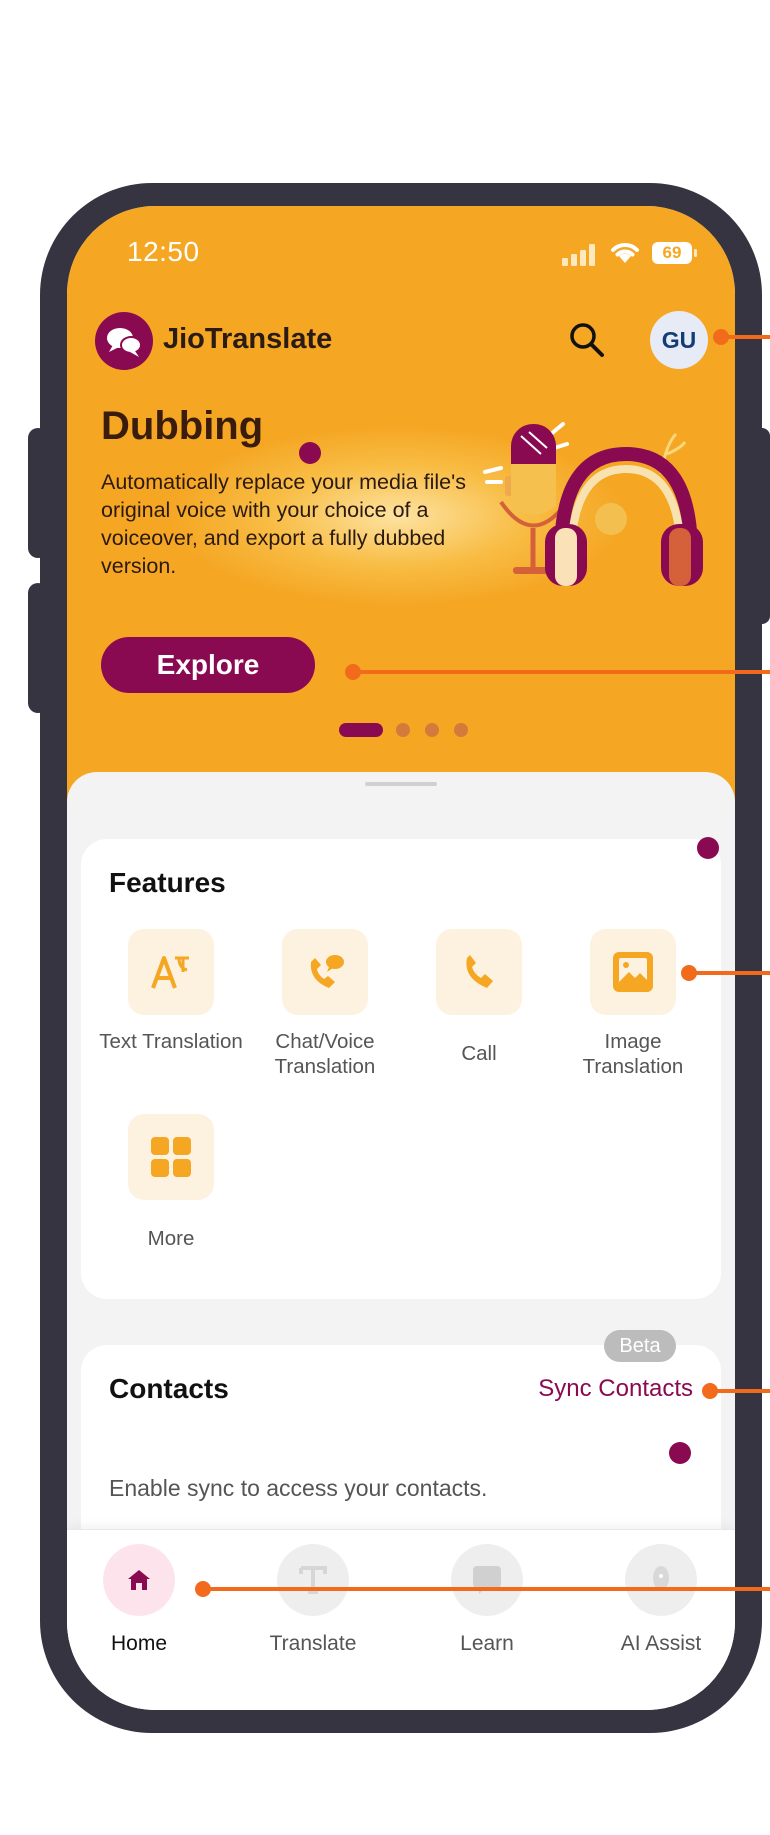 This screenshot has height=1835, width=770. What do you see at coordinates (325, 1054) in the screenshot?
I see `feature-label: Chat/Voice Translation` at bounding box center [325, 1054].